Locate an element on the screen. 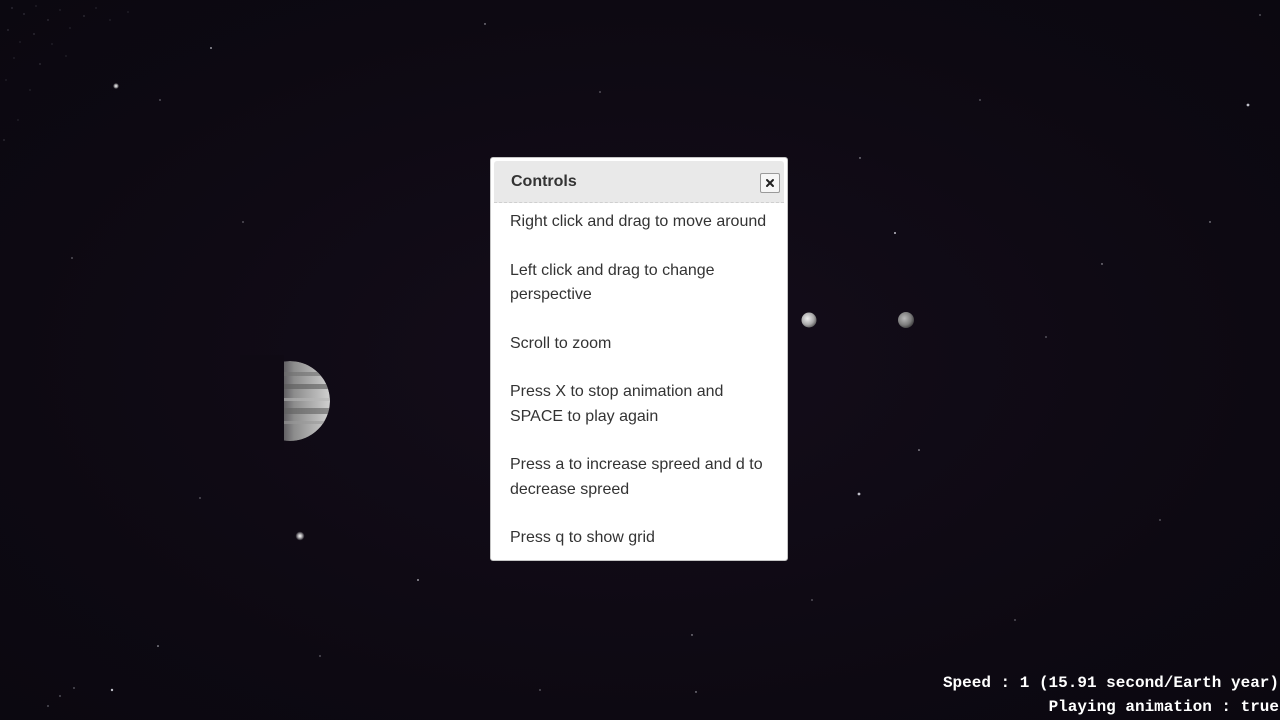  dialog-title: Controls is located at coordinates (544, 181).